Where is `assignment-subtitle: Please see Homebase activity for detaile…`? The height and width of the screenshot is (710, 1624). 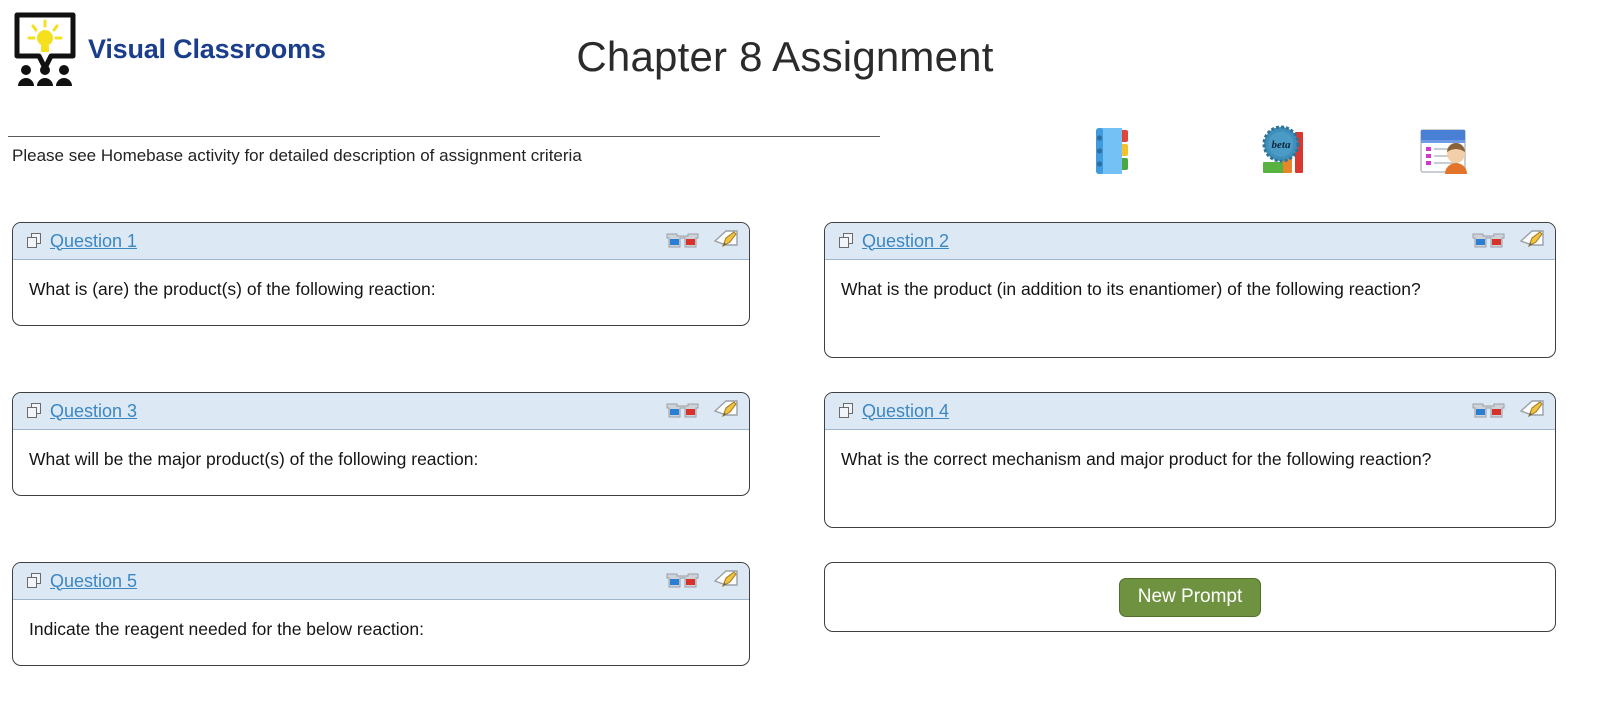
assignment-subtitle: Please see Homebase activity for detaile… is located at coordinates (297, 155).